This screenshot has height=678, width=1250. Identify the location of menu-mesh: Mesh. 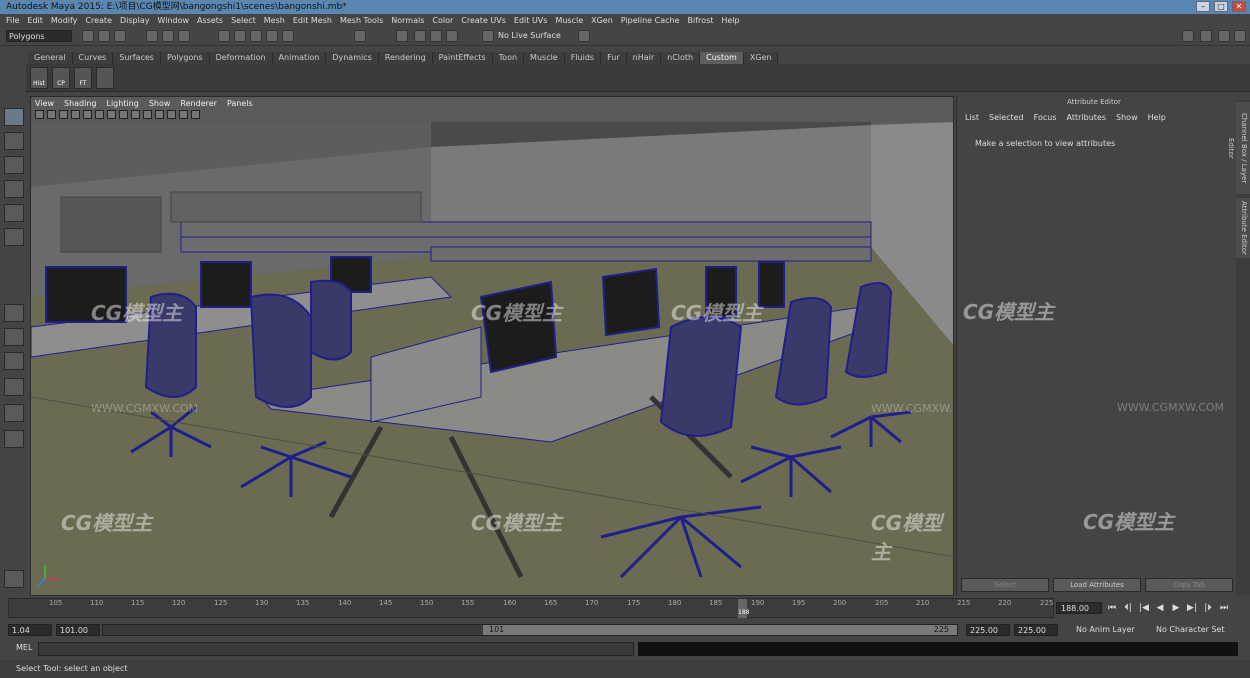
(274, 21).